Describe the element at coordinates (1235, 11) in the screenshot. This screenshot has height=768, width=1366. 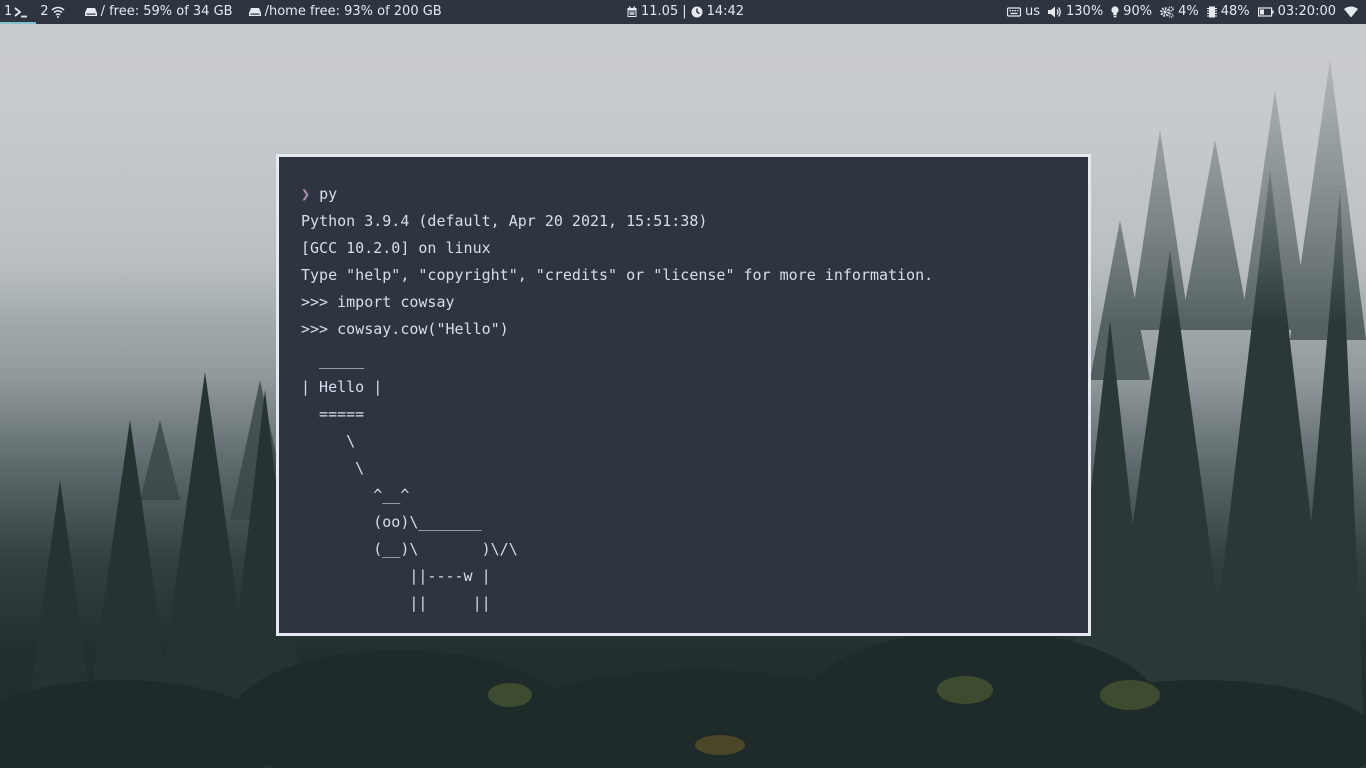
I see `memory-text: 48%` at that location.